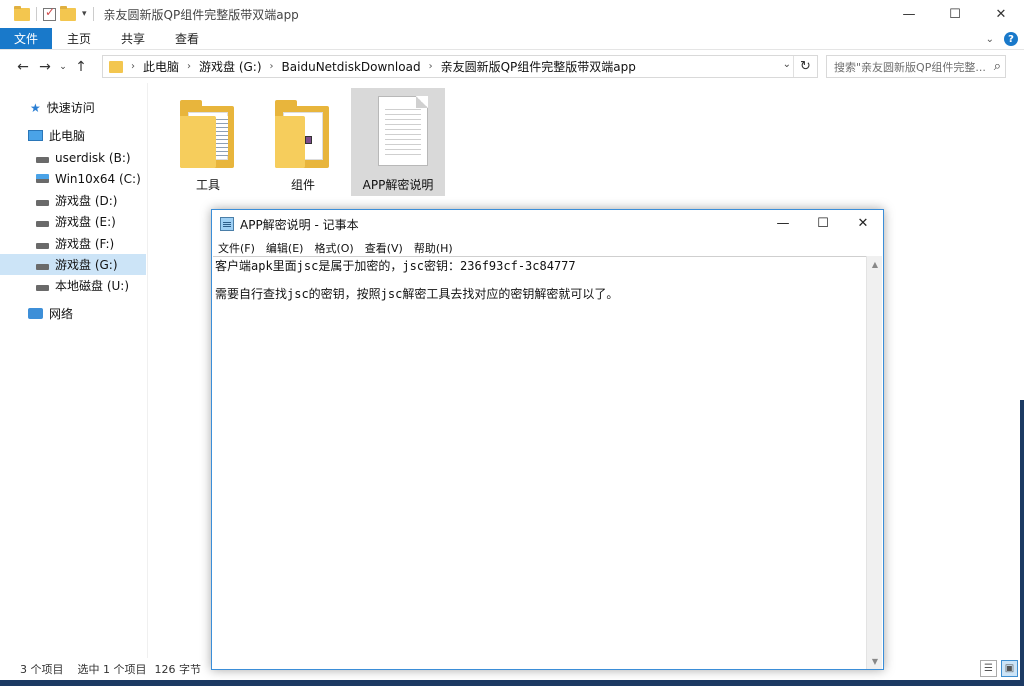 The width and height of the screenshot is (1024, 686). I want to click on sidebar-item-quick-access: ★ 快速访问, so click(73, 107).